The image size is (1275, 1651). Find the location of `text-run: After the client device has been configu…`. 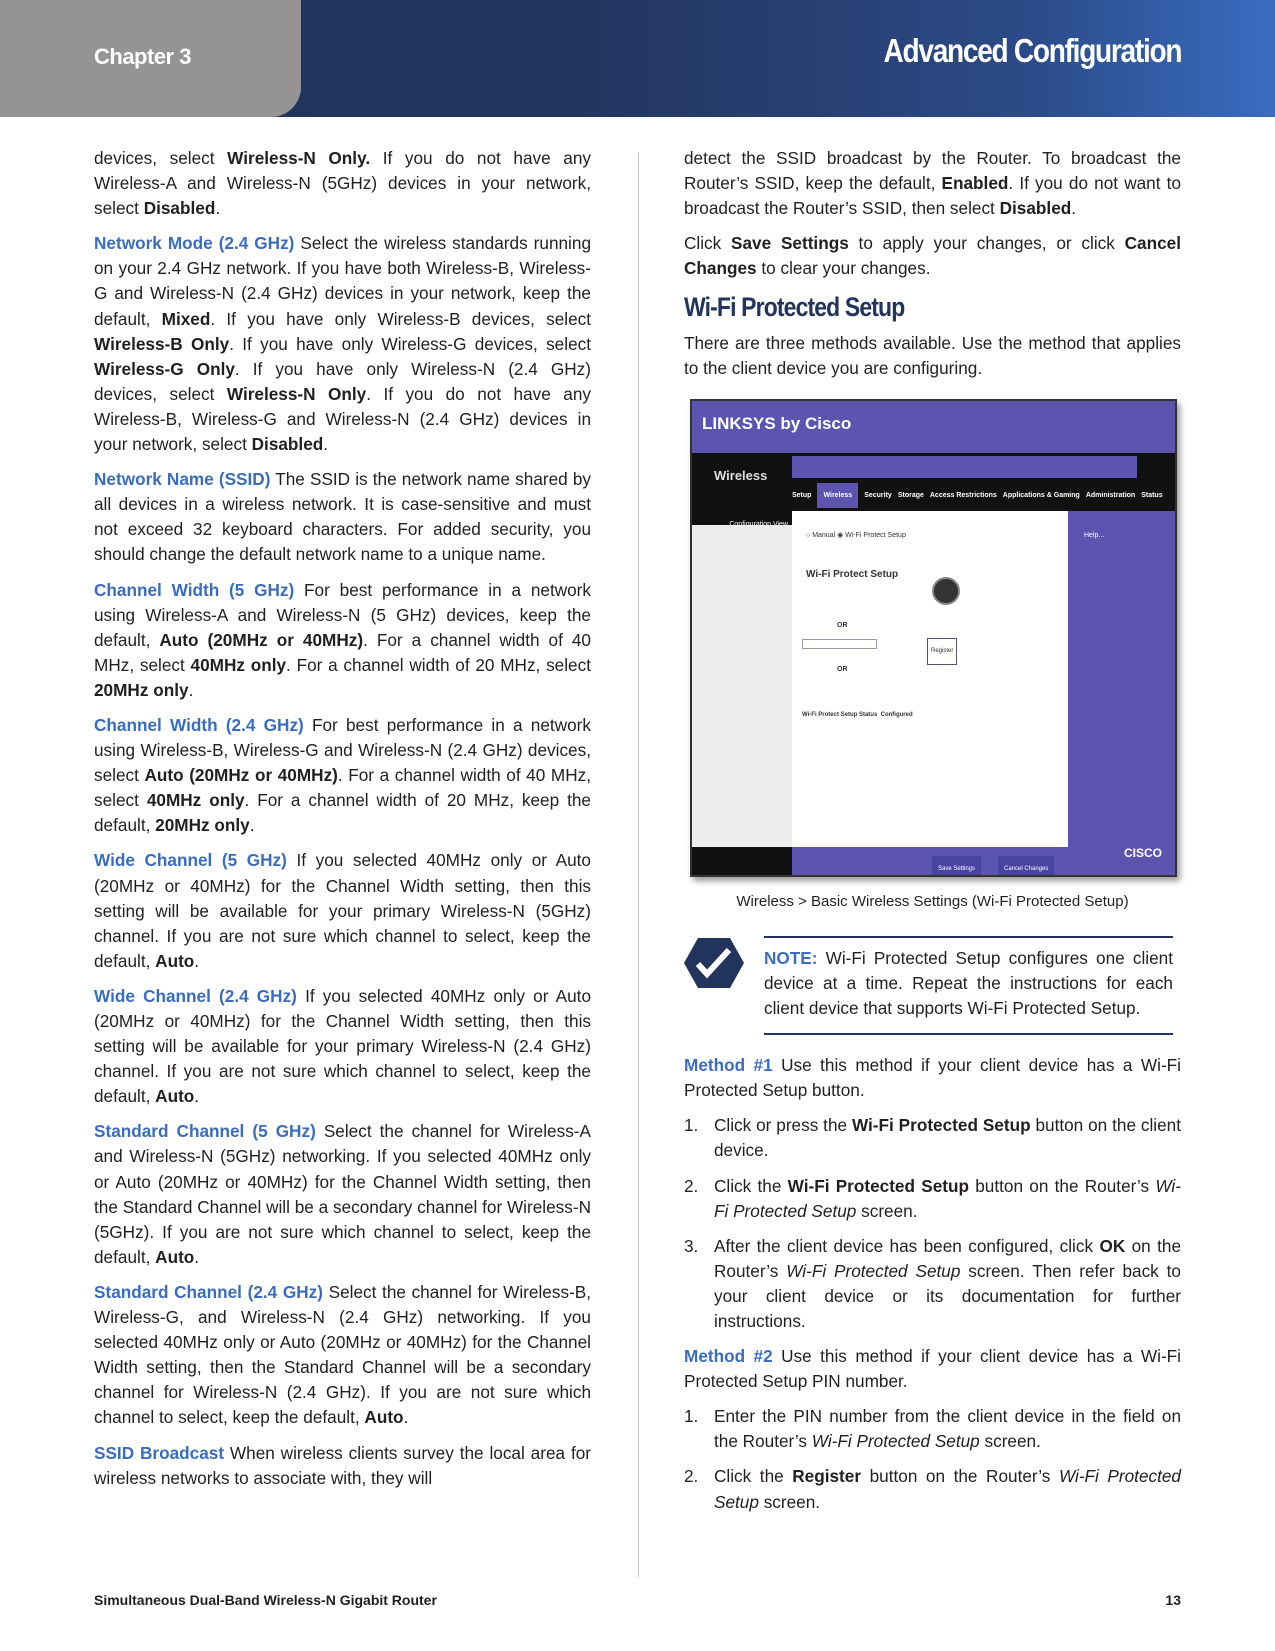

text-run: After the client device has been configu… is located at coordinates (907, 1245).